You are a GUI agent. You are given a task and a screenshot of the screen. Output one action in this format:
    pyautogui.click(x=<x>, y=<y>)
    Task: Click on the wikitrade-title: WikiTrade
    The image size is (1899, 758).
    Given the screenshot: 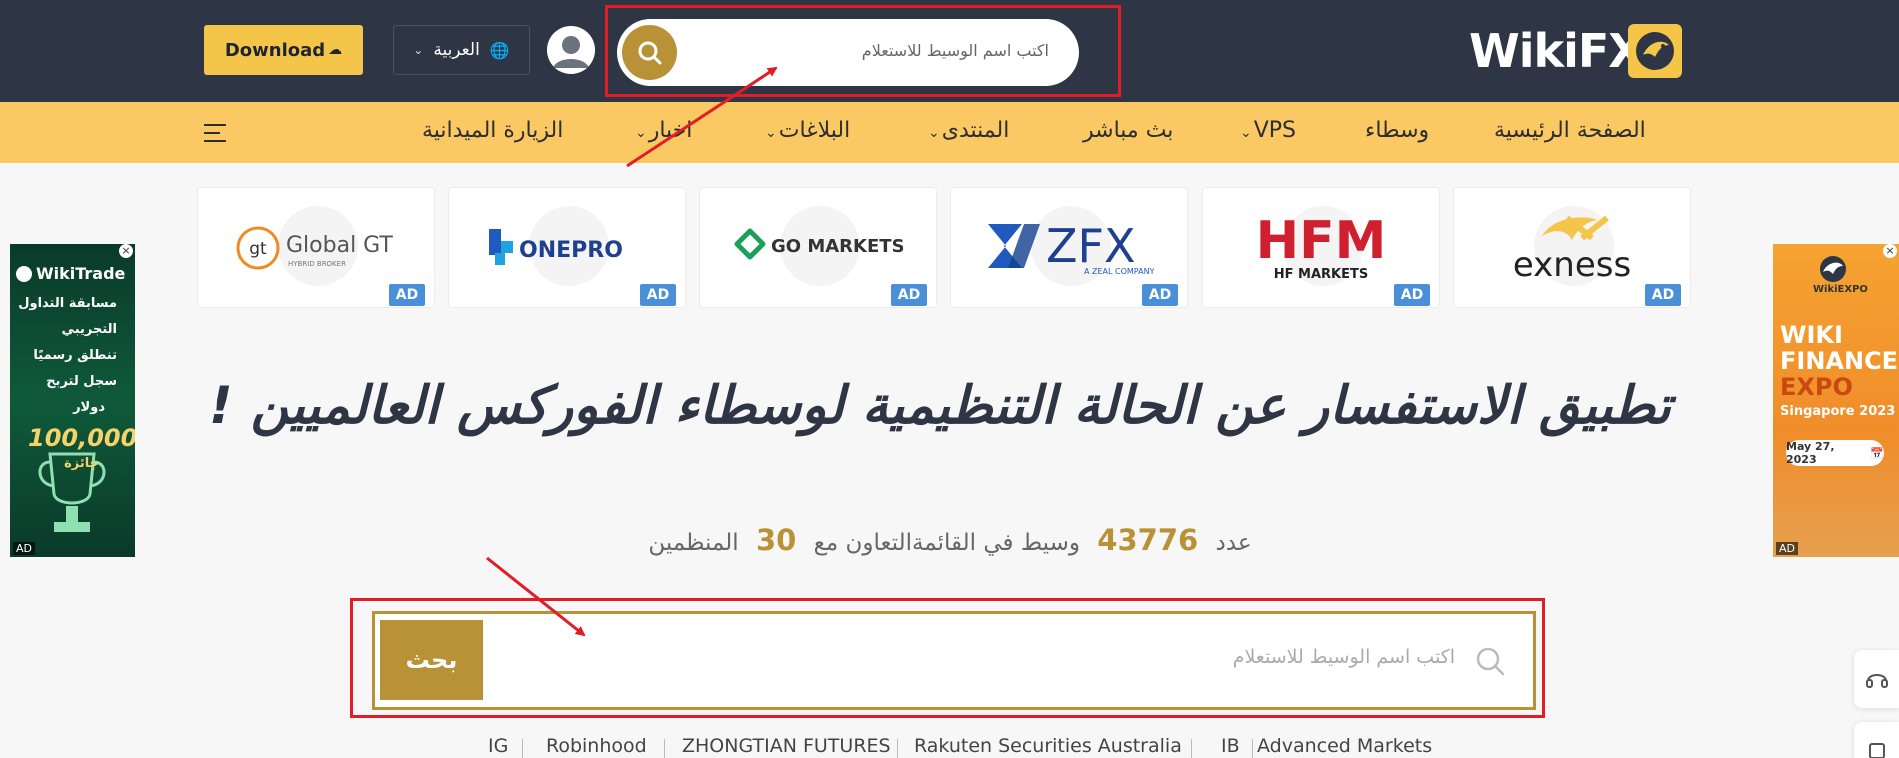 What is the action you would take?
    pyautogui.click(x=70, y=273)
    